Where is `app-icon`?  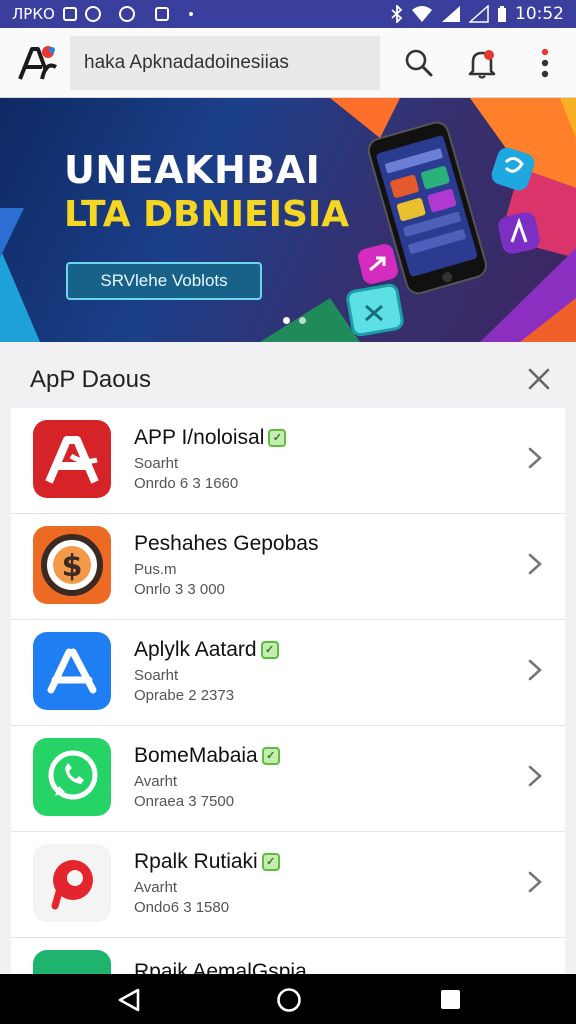 app-icon is located at coordinates (72, 962).